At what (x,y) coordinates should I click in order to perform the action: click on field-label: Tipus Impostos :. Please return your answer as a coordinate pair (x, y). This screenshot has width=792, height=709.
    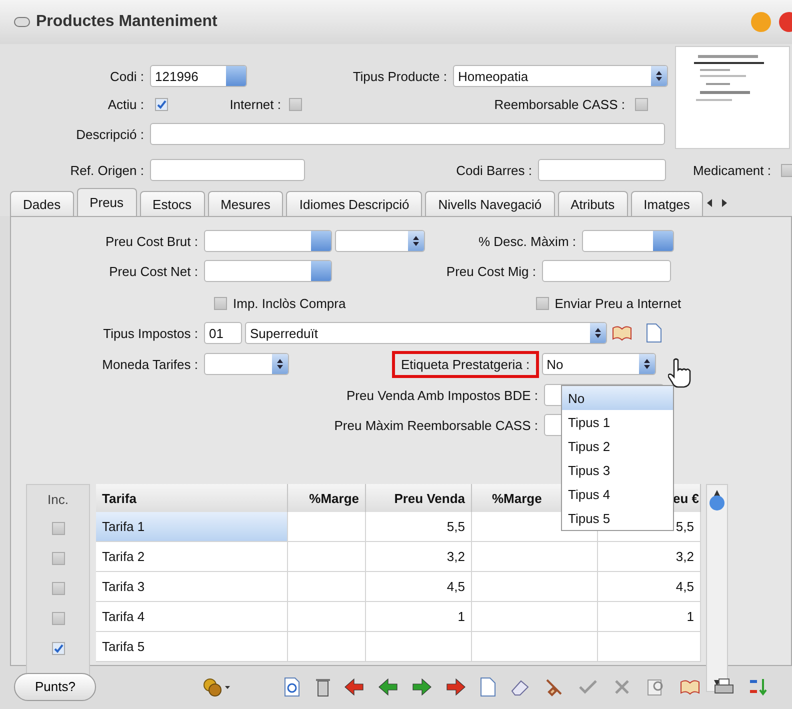
    Looking at the image, I should click on (150, 333).